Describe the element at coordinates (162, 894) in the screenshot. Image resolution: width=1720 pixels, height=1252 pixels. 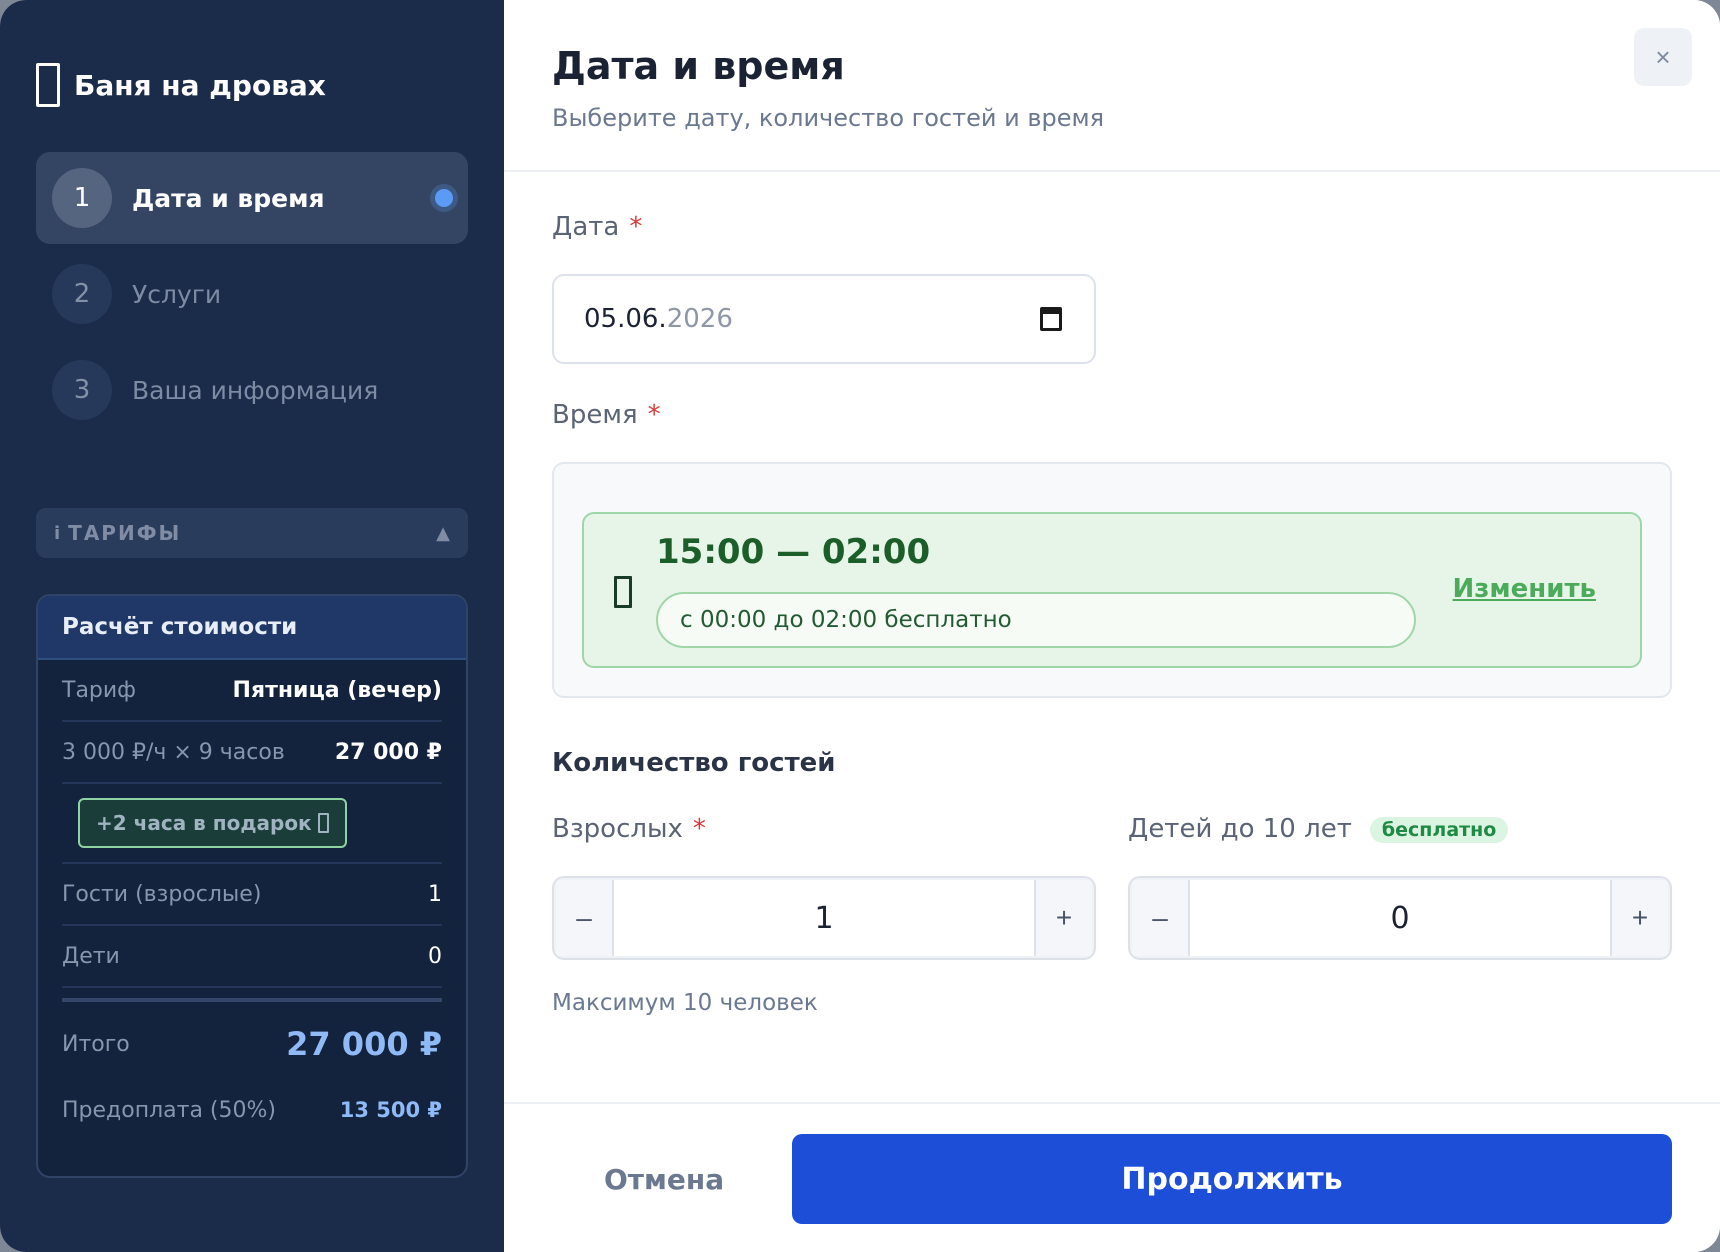
I see `guests-label: Гости (взрослые)` at that location.